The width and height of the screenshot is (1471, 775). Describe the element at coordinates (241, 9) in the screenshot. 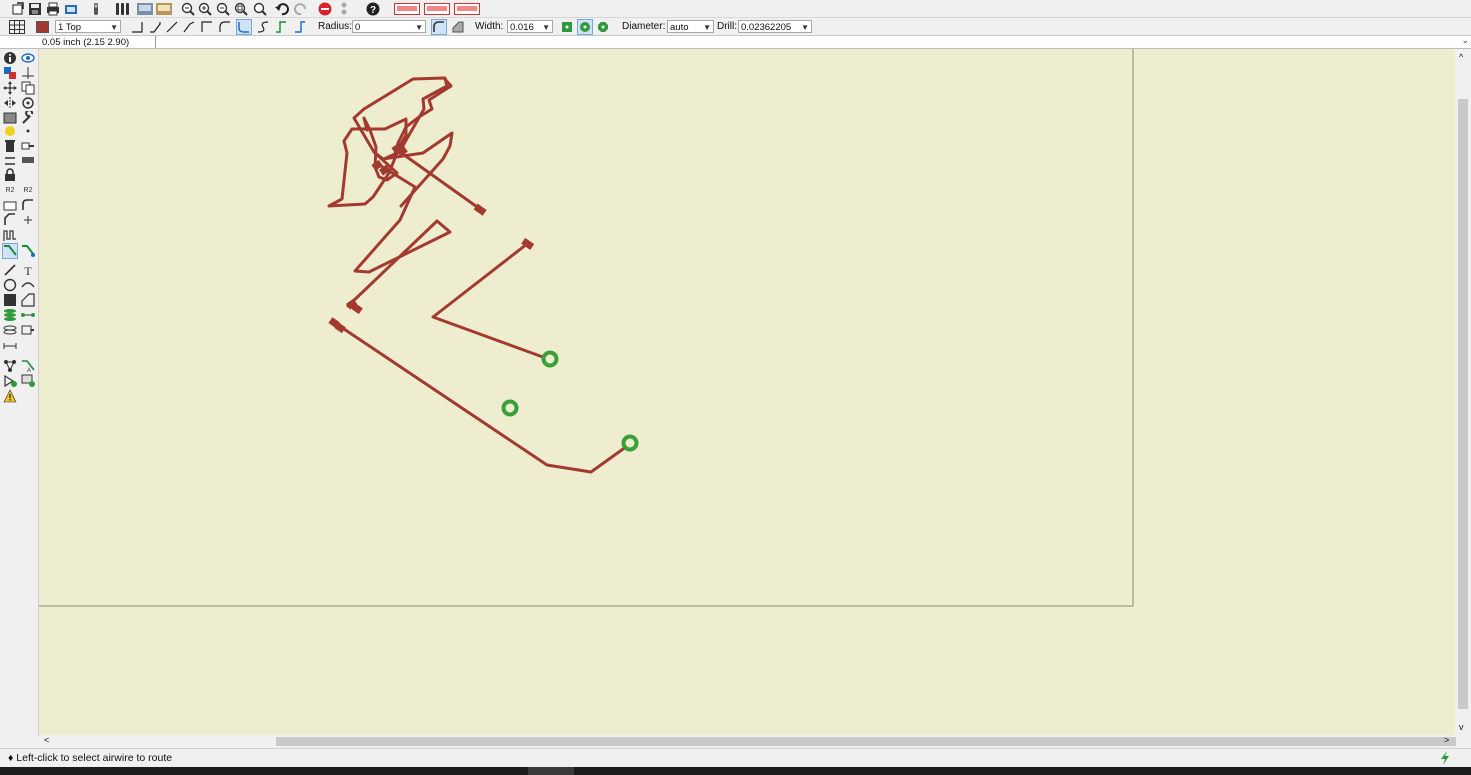

I see `zoom-select-icon` at that location.